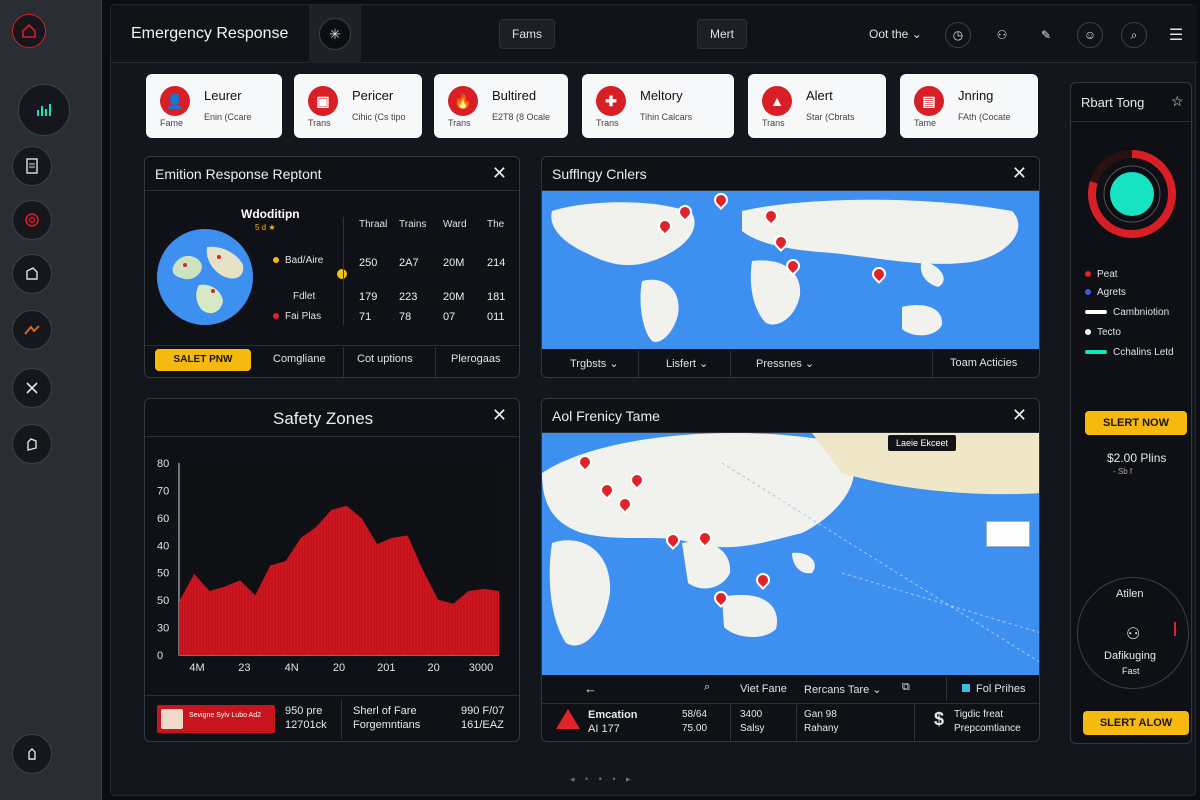 The height and width of the screenshot is (800, 1200). I want to click on table-cell: 011, so click(496, 317).